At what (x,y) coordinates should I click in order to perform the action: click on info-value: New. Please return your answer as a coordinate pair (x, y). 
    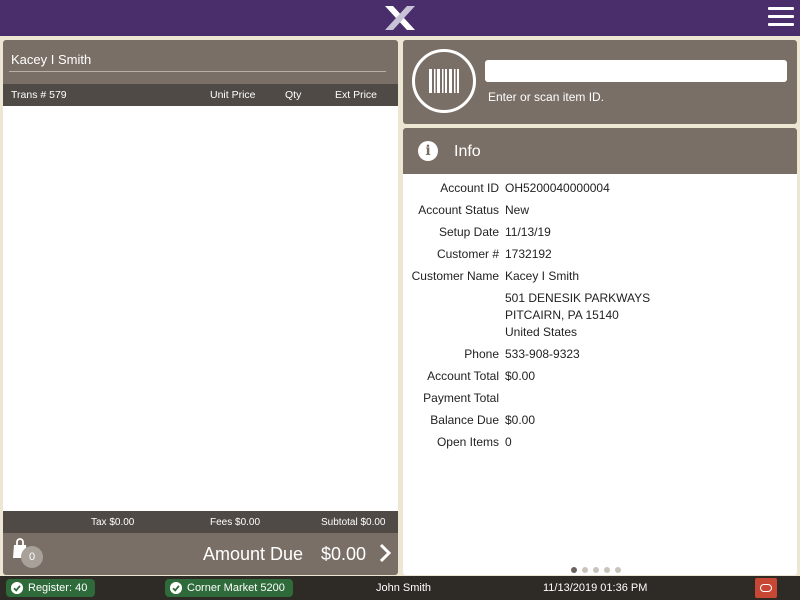
    Looking at the image, I should click on (517, 210).